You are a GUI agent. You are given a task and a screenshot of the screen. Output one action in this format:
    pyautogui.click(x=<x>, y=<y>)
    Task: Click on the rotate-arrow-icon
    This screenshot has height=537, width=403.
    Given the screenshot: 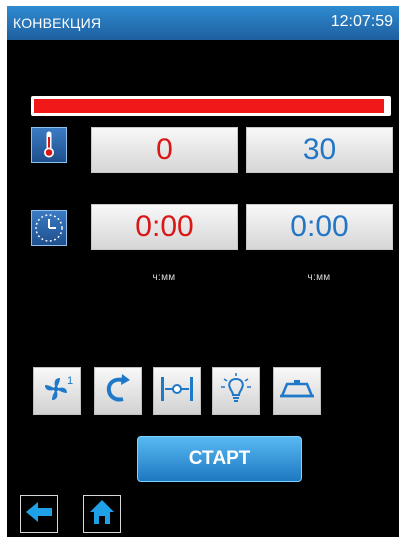 What is the action you would take?
    pyautogui.click(x=118, y=391)
    